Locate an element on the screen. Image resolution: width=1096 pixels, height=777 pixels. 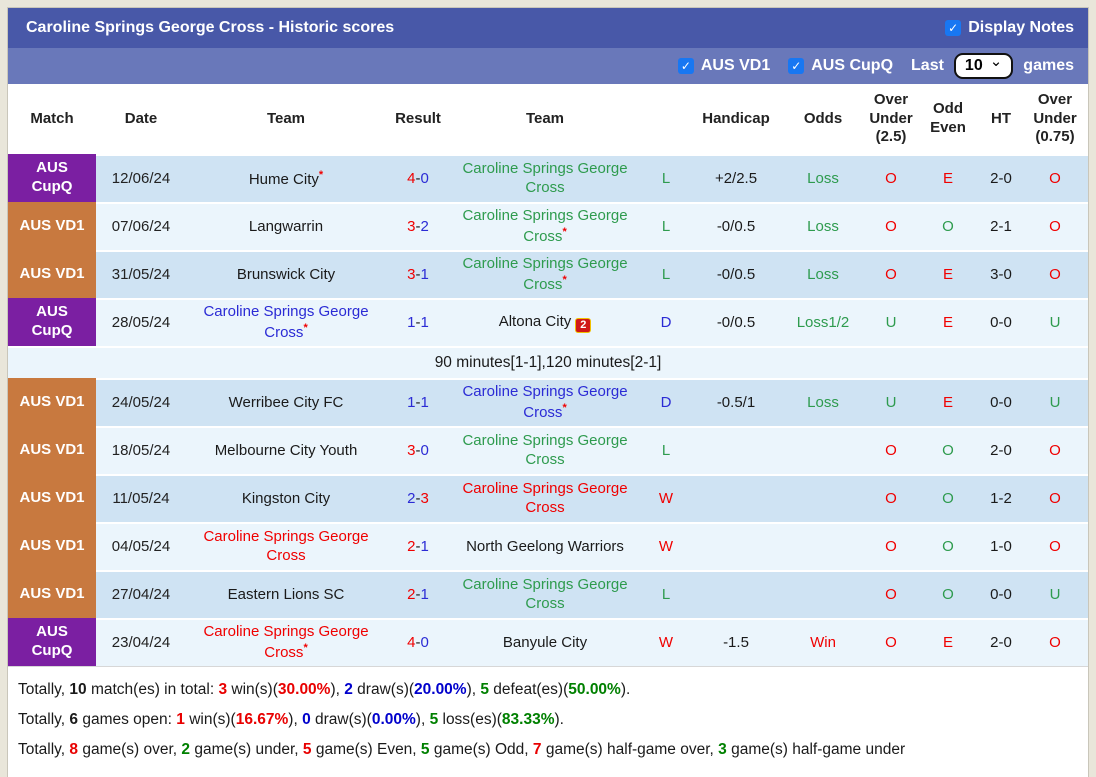
result-cell: 4-0 is located at coordinates (418, 178).